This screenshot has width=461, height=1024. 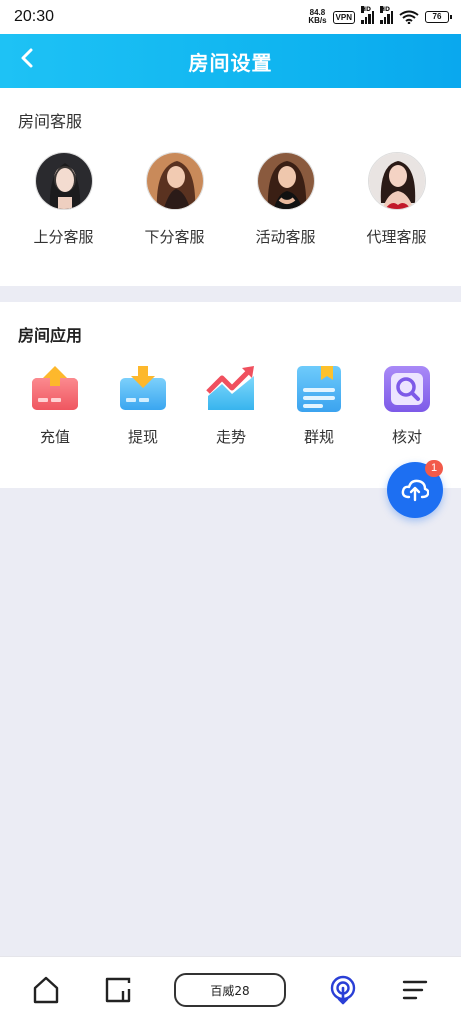 I want to click on broadcast-button, so click(x=343, y=990).